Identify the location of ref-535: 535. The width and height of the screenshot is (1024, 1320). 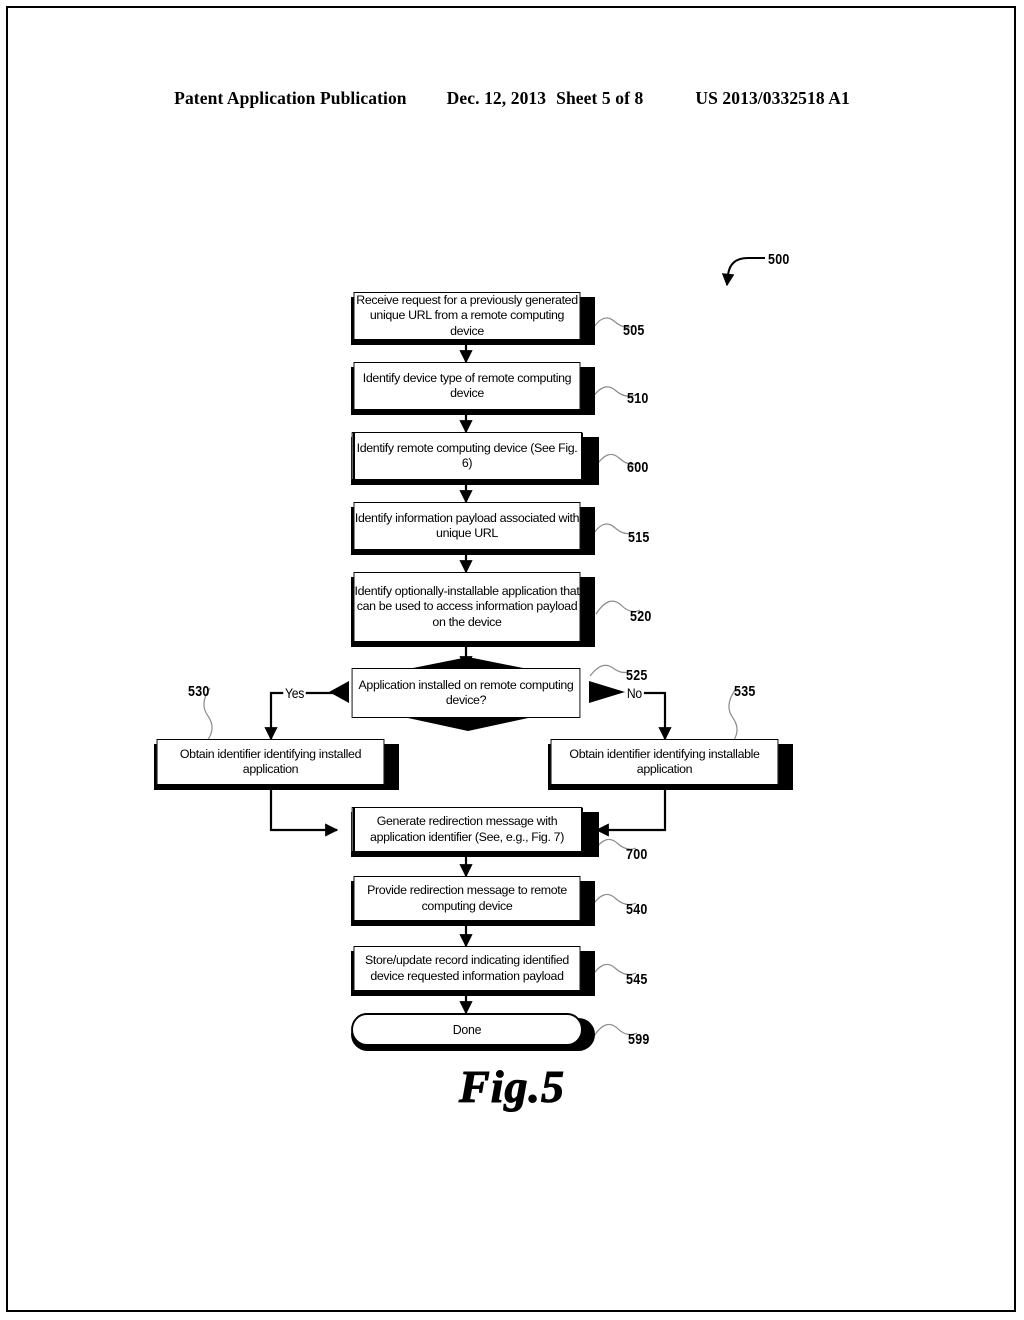
(745, 692).